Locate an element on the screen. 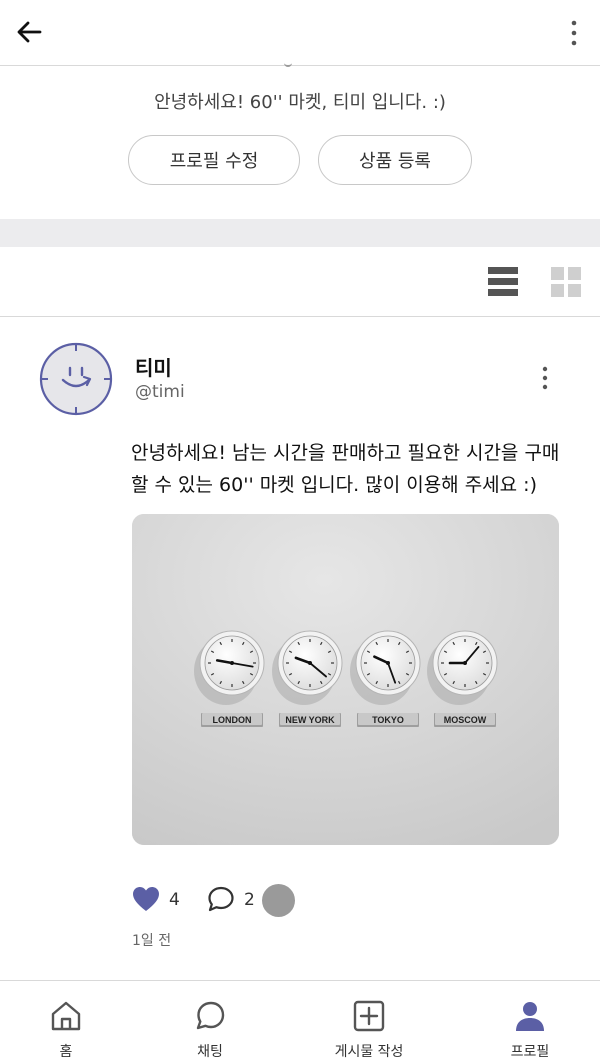 Image resolution: width=600 pixels, height=1063 pixels. clock-city-label: LONDON is located at coordinates (232, 720).